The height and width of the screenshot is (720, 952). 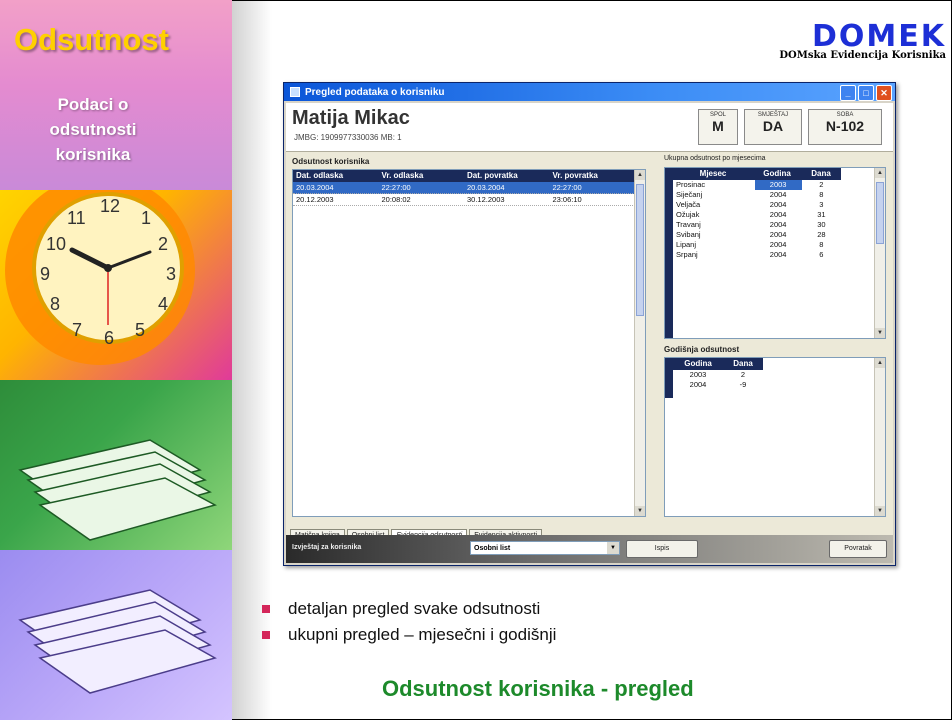 What do you see at coordinates (100, 270) in the screenshot?
I see `clock-icon: 12 12 3 45 6 78 9 1011` at bounding box center [100, 270].